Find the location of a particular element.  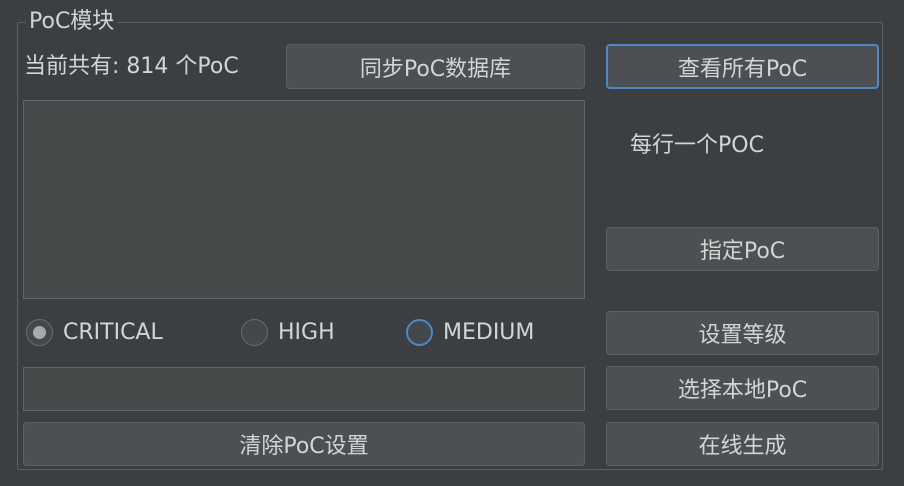

radio-medium-indicator is located at coordinates (419, 332).